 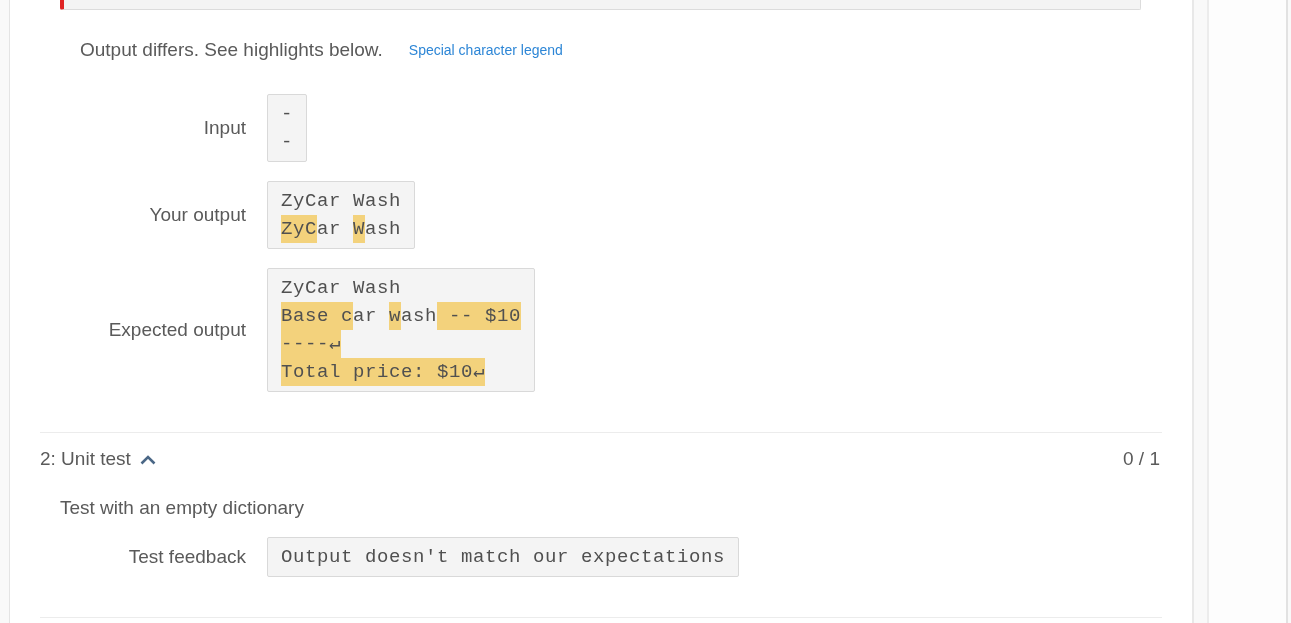 What do you see at coordinates (177, 330) in the screenshot?
I see `row-label: Expected output` at bounding box center [177, 330].